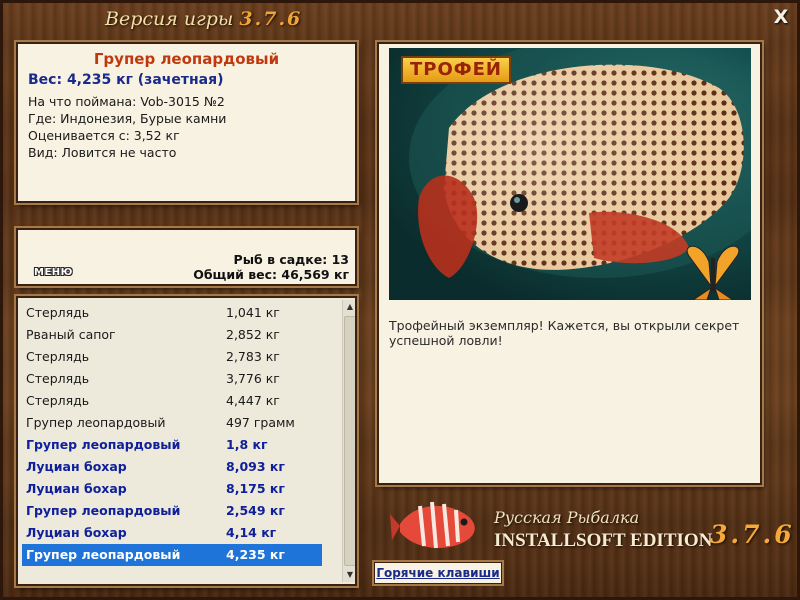 The width and height of the screenshot is (800, 600). What do you see at coordinates (253, 378) in the screenshot?
I see `catch-fish-weight: 3,776 кг` at bounding box center [253, 378].